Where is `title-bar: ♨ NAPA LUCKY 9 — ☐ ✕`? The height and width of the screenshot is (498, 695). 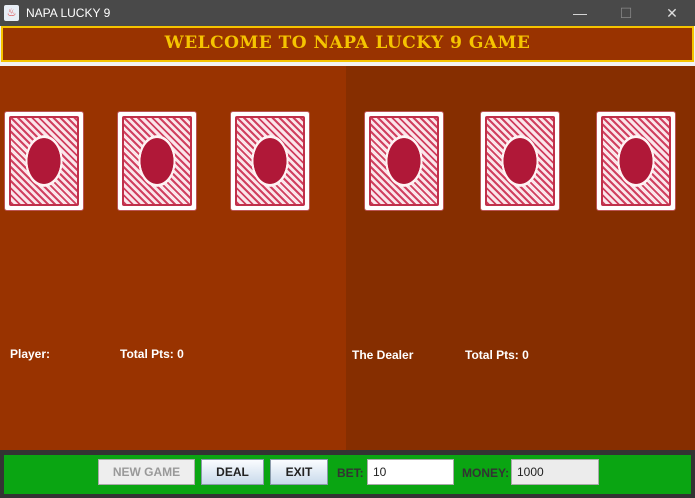 title-bar: ♨ NAPA LUCKY 9 — ☐ ✕ is located at coordinates (347, 13).